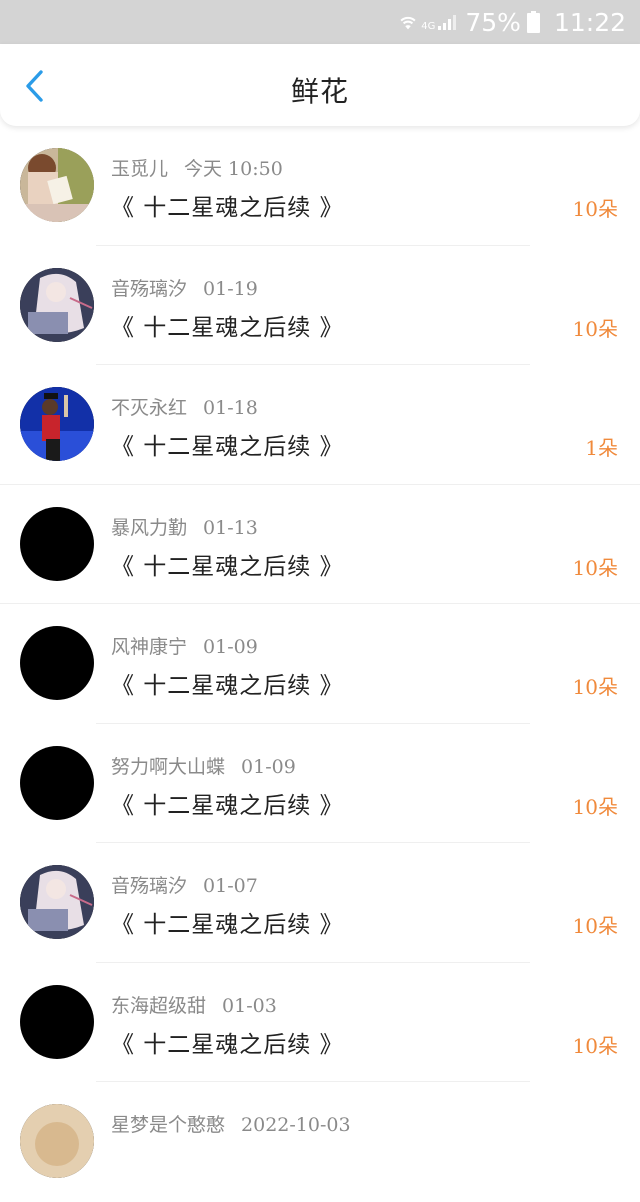 The height and width of the screenshot is (1202, 640). What do you see at coordinates (320, 1142) in the screenshot?
I see `gift-row: 星梦是个憨憨 2022-10-03` at bounding box center [320, 1142].